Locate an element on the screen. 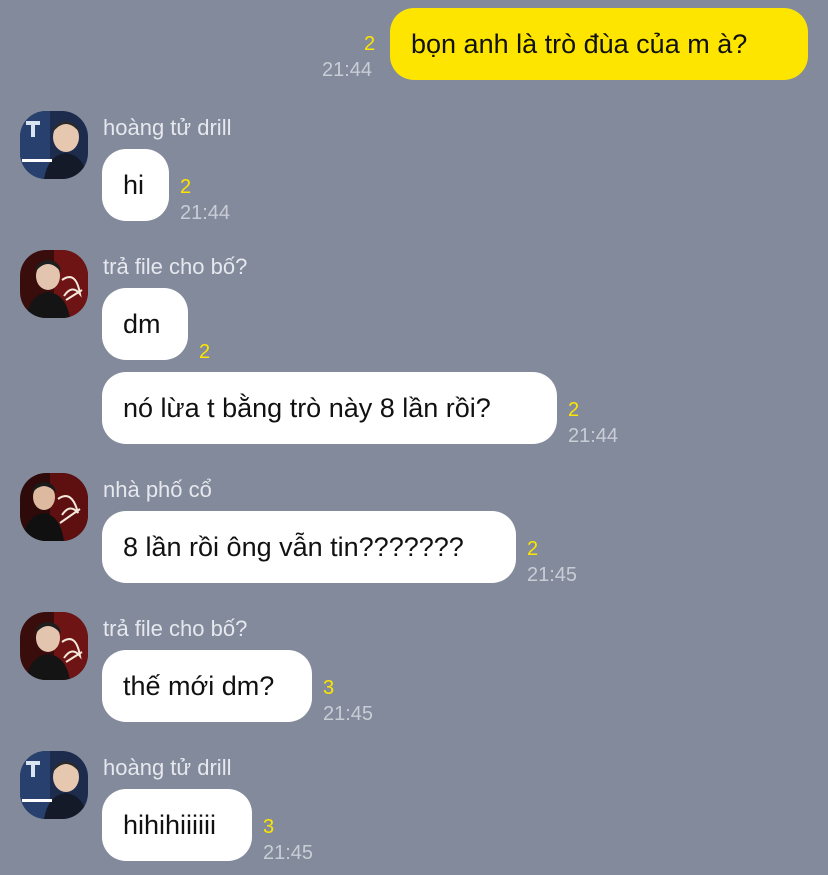 This screenshot has width=828, height=875. message-bubble: nó lừa t bằng trò này 8 lần rồi? is located at coordinates (329, 408).